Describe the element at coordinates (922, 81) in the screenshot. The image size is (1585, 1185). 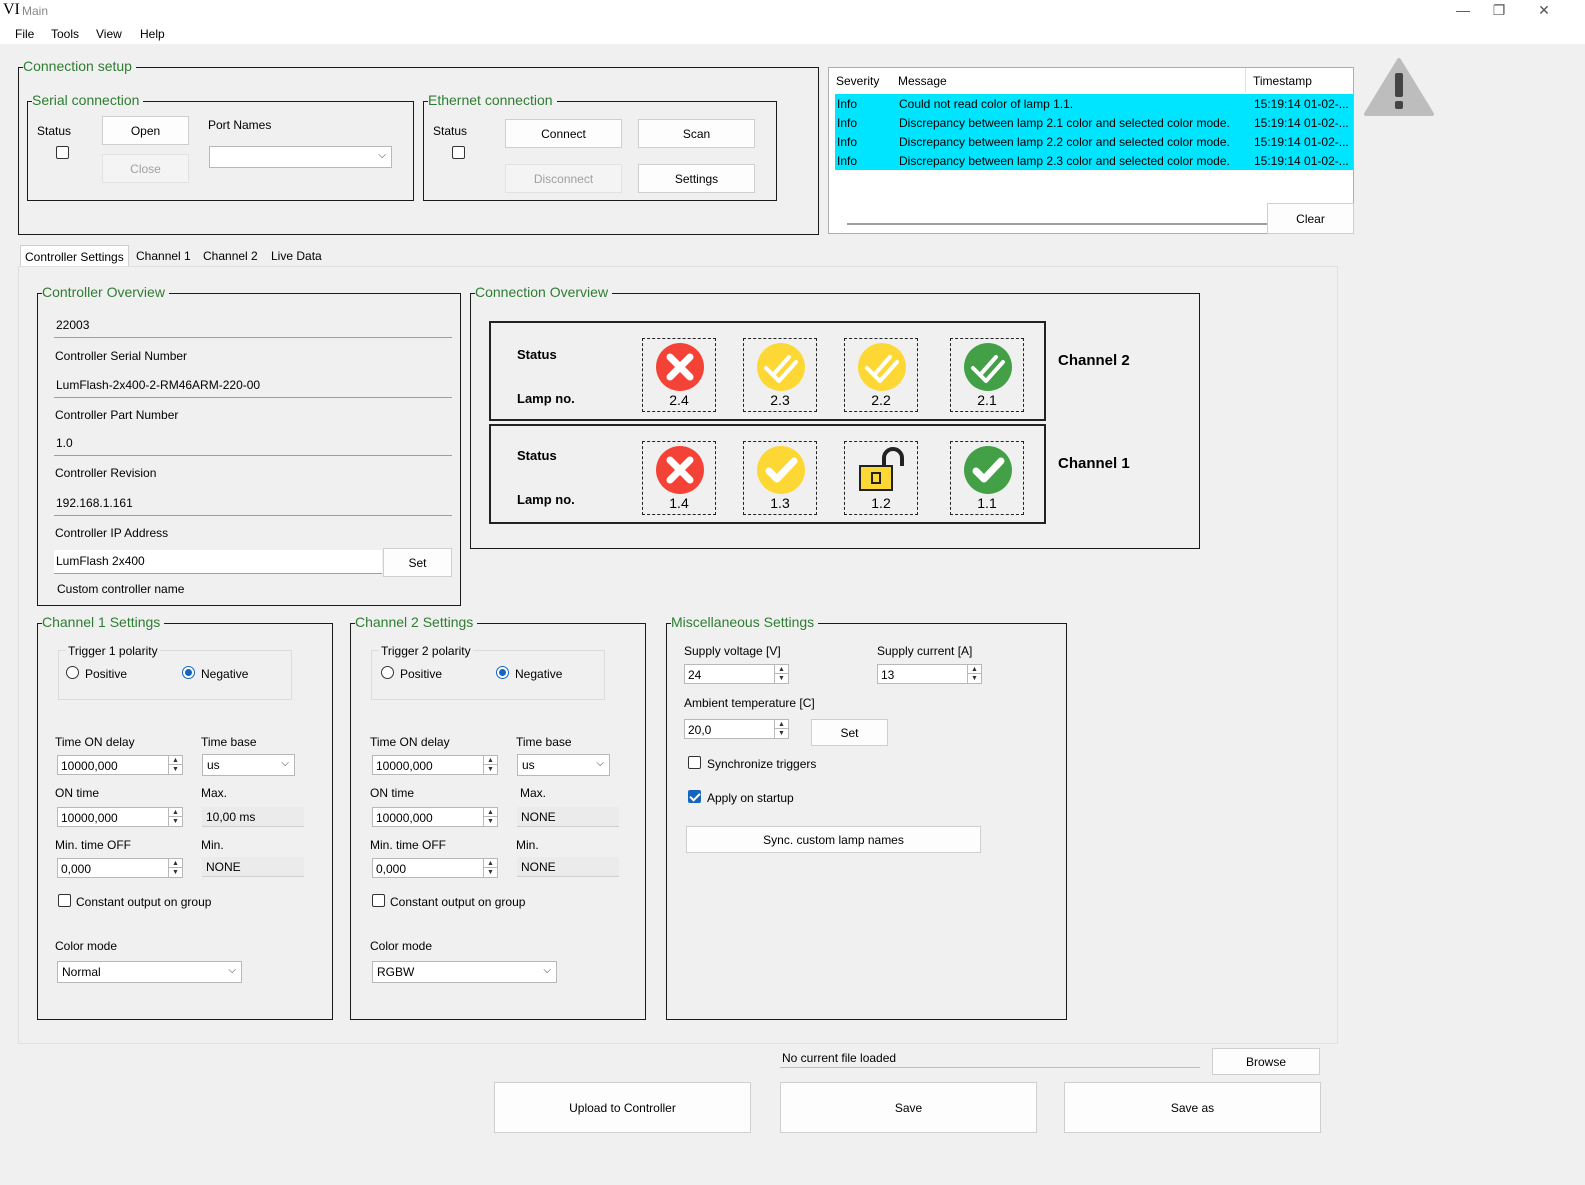
I see `log-header-message: Message` at that location.